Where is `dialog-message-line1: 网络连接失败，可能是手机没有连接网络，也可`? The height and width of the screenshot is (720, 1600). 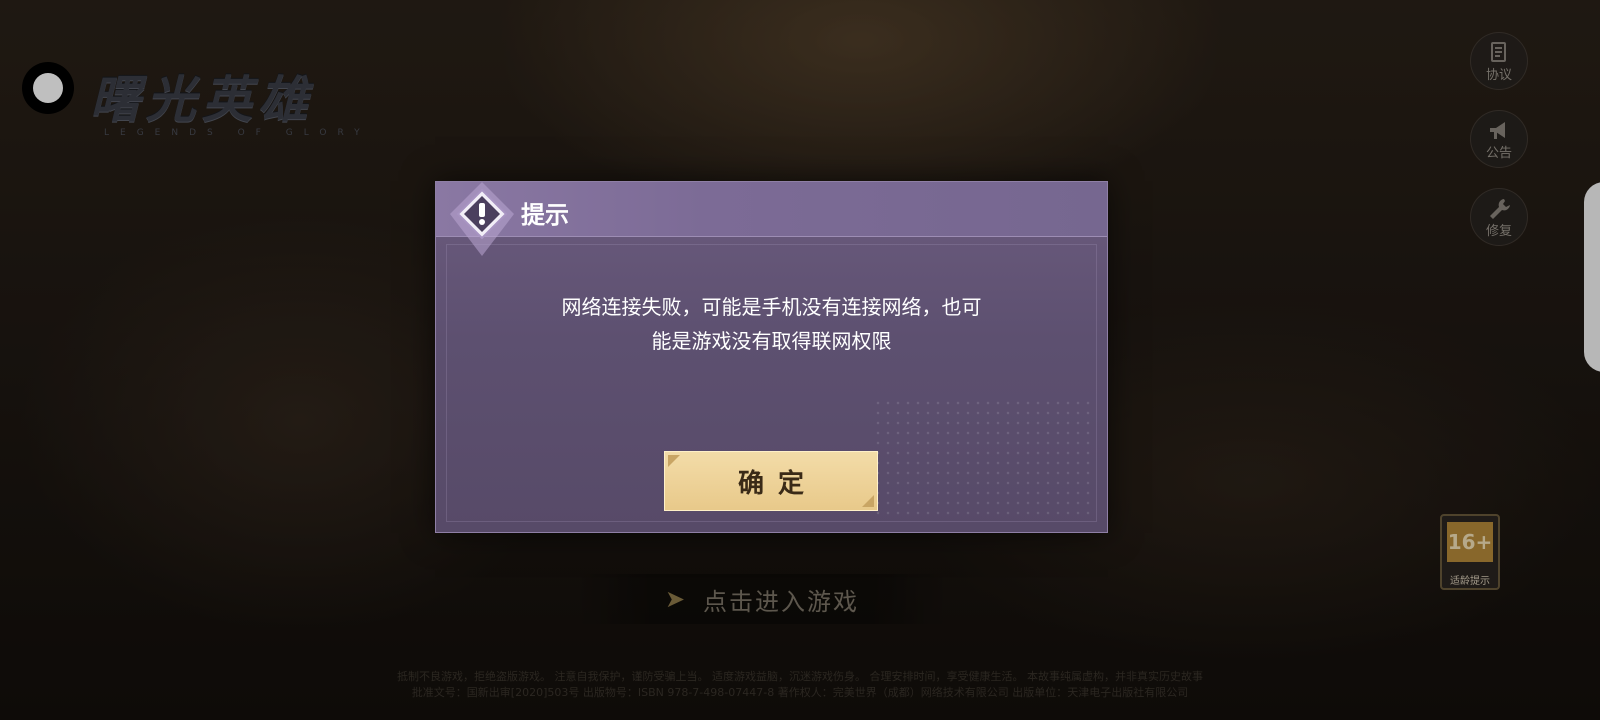
dialog-message-line1: 网络连接失败，可能是手机没有连接网络，也可 is located at coordinates (771, 307).